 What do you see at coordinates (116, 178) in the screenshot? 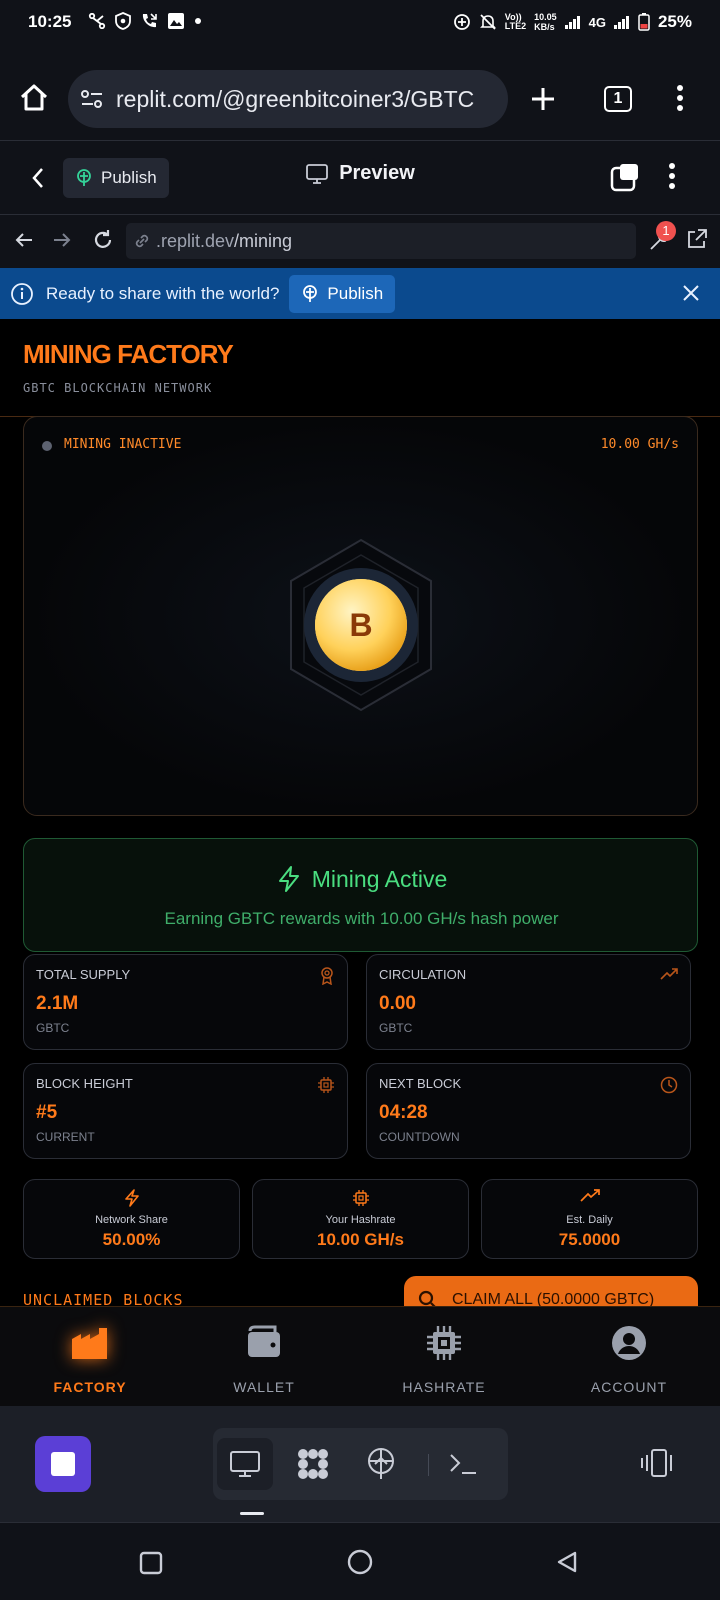
I see `publish-button: Publish` at bounding box center [116, 178].